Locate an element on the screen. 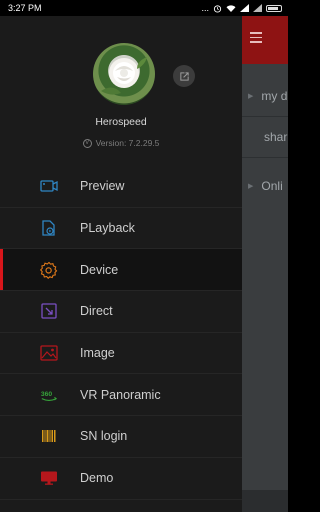 The image size is (320, 512). background-header is located at coordinates (265, 40).